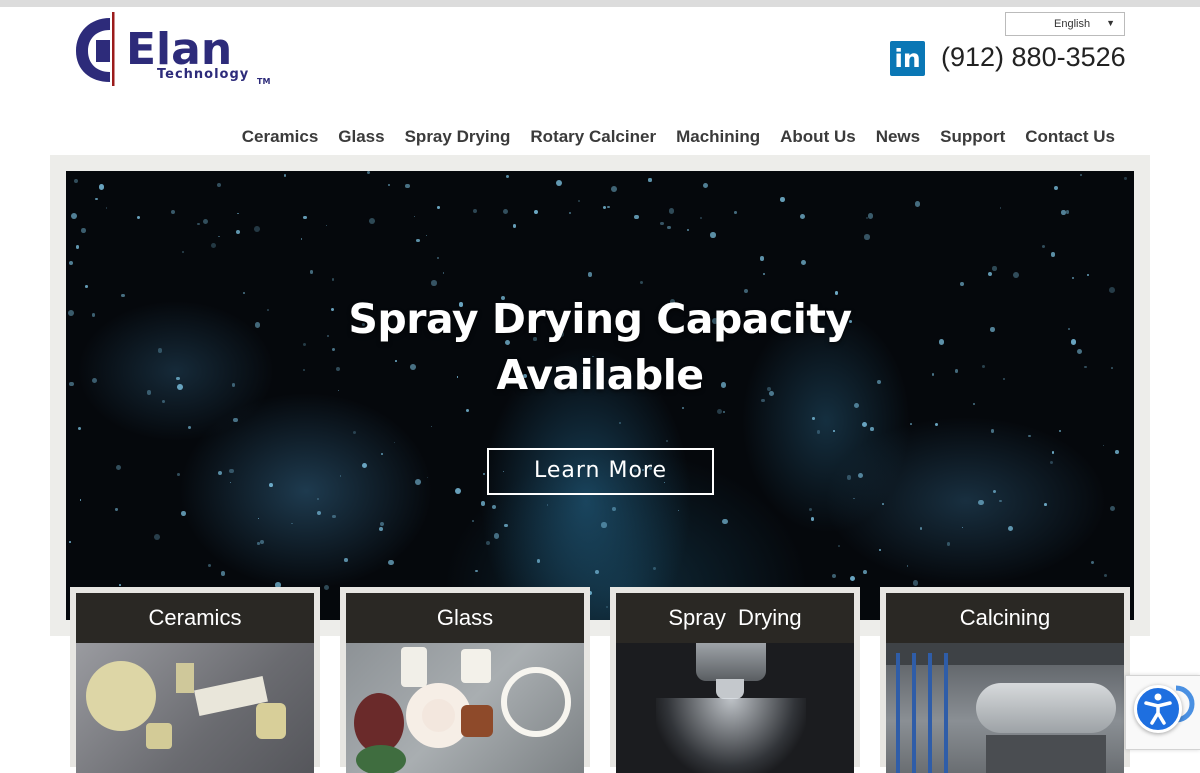 This screenshot has width=1200, height=773. Describe the element at coordinates (203, 74) in the screenshot. I see `logo-subtitle: Technology` at that location.